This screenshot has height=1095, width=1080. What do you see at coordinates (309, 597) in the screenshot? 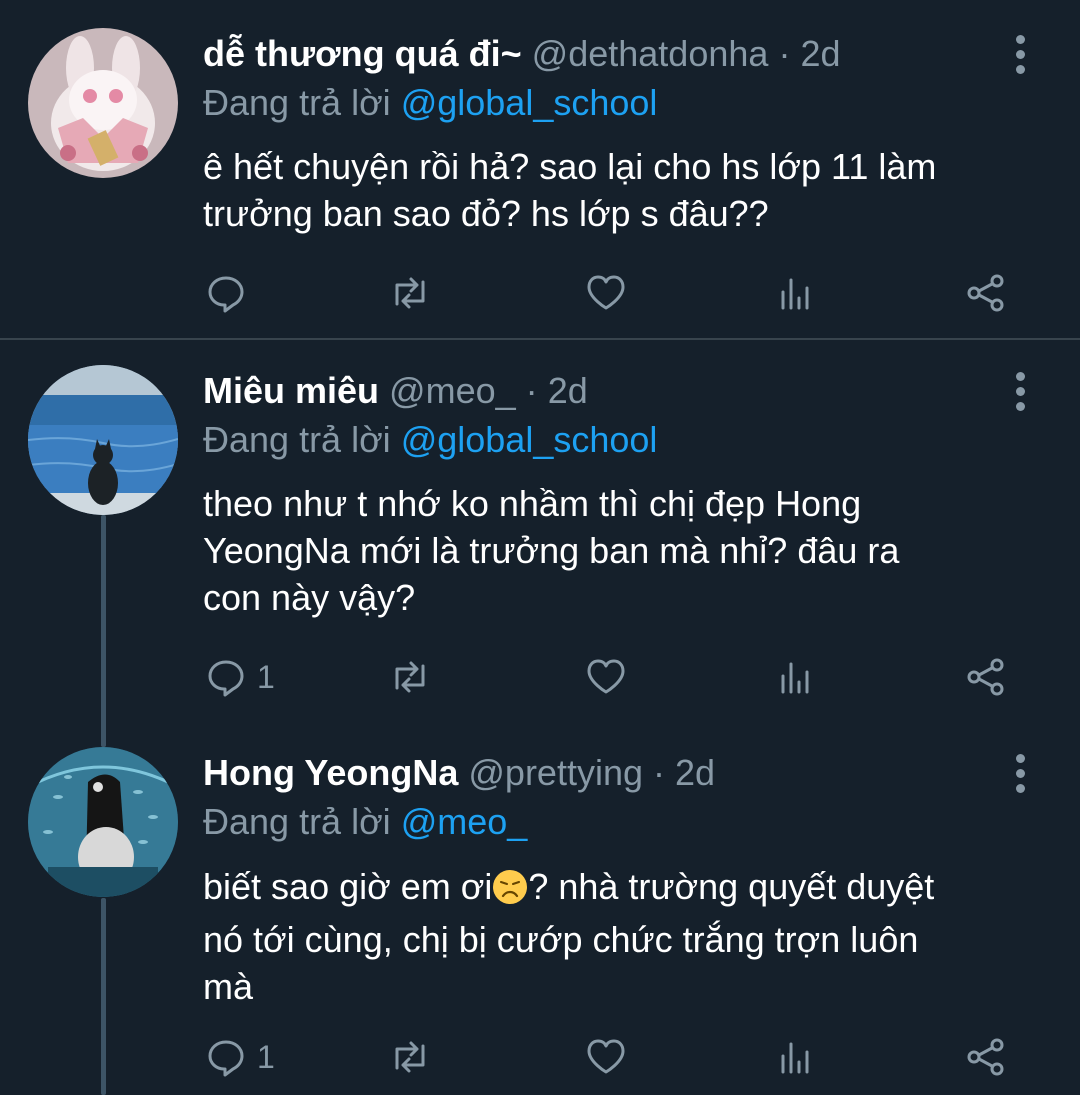
I see `tweet-text-line: con này vậy?` at bounding box center [309, 597].